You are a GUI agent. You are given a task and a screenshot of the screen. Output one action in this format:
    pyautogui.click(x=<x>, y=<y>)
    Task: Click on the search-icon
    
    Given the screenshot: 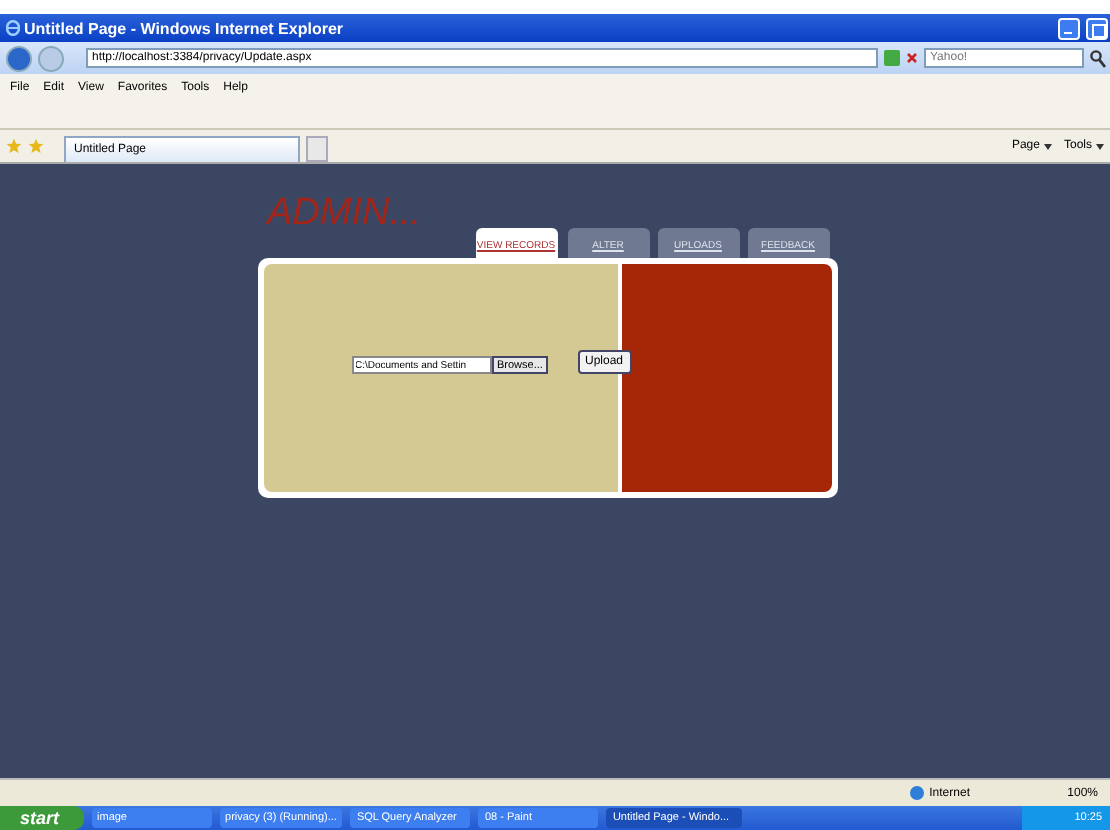 What is the action you would take?
    pyautogui.click(x=1098, y=58)
    